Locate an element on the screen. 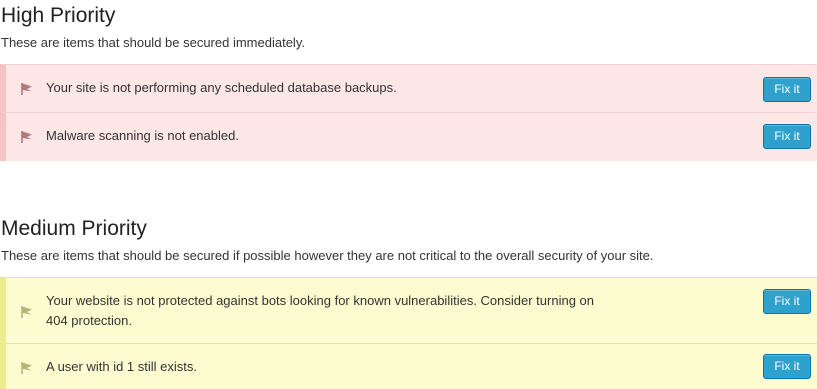 The image size is (817, 389). item-text: Malware scanning is not enabled. is located at coordinates (142, 135).